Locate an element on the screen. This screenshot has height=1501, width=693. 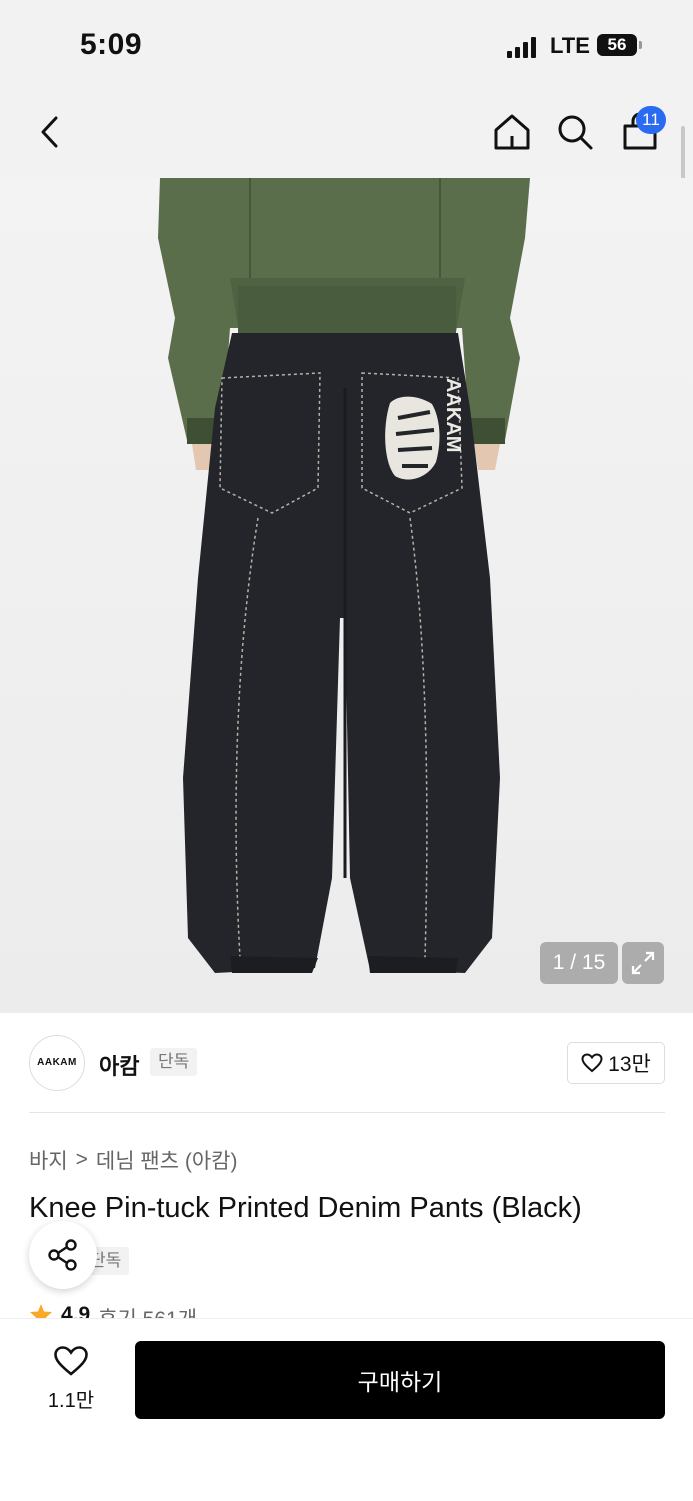
rating-row: 4.9 후기 561개 is located at coordinates (113, 1311).